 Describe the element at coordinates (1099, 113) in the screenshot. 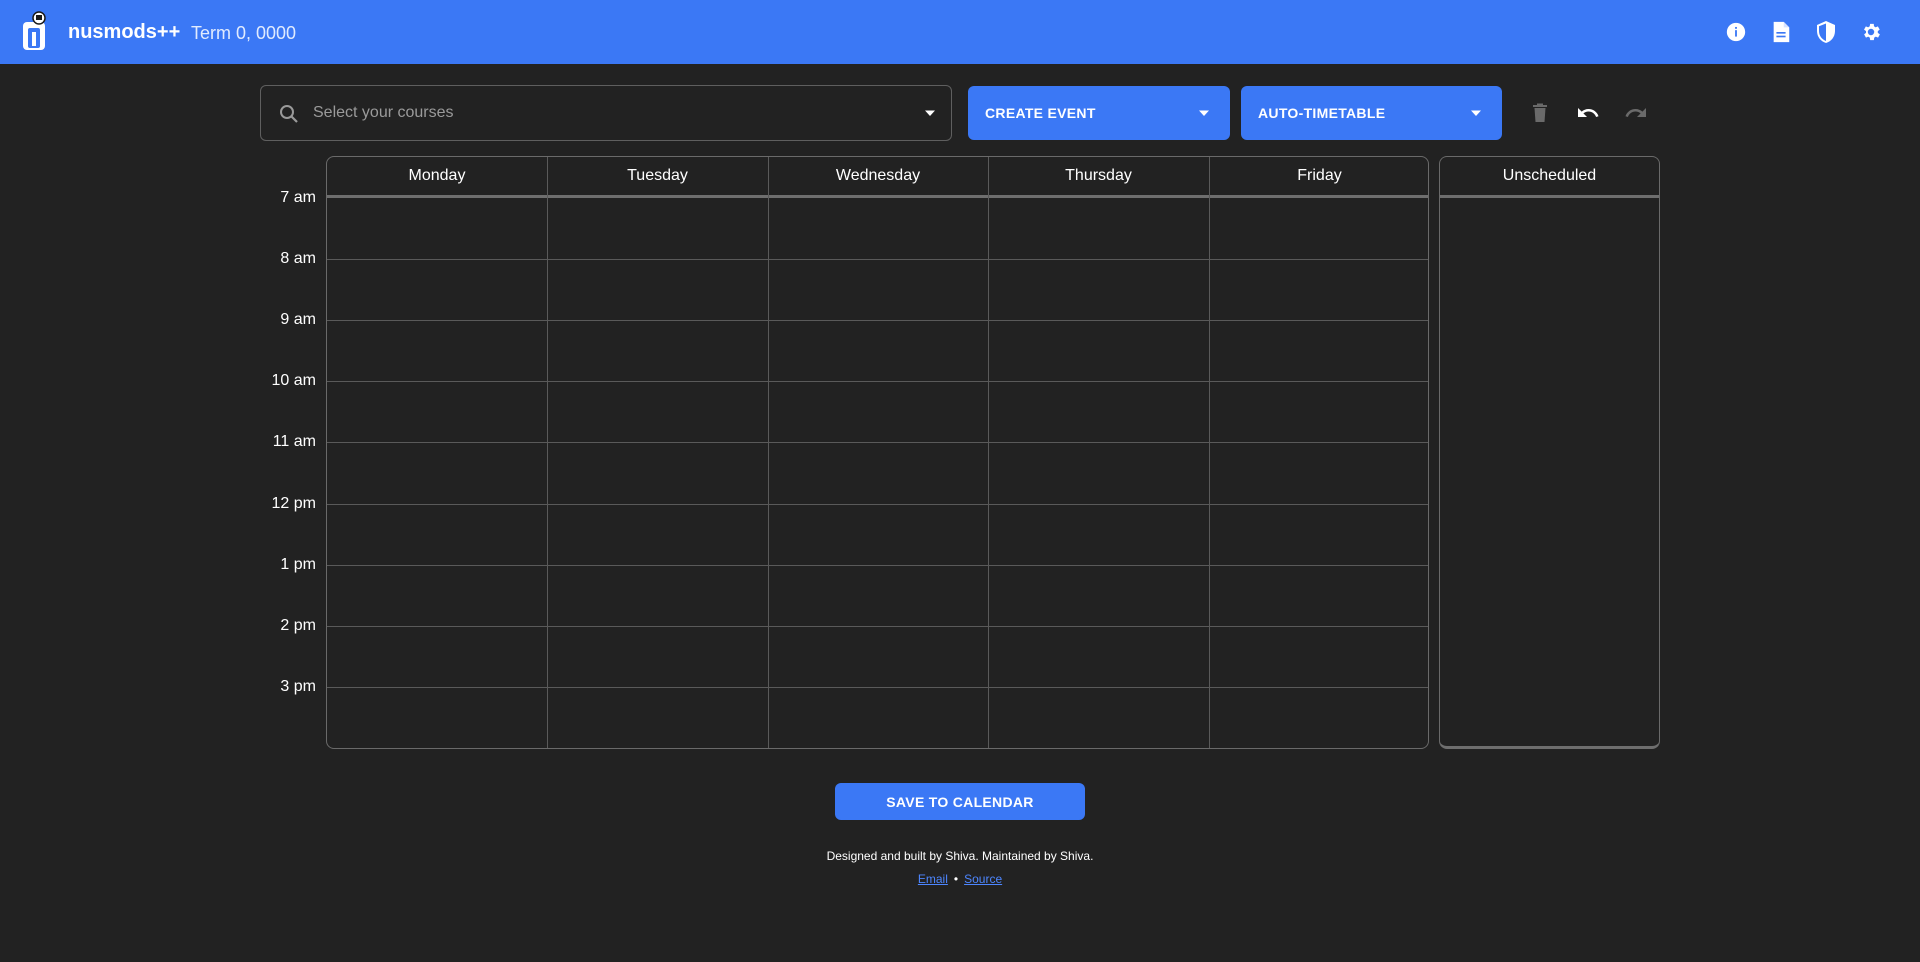

I see `create-event-button: CREATE EVENT` at that location.